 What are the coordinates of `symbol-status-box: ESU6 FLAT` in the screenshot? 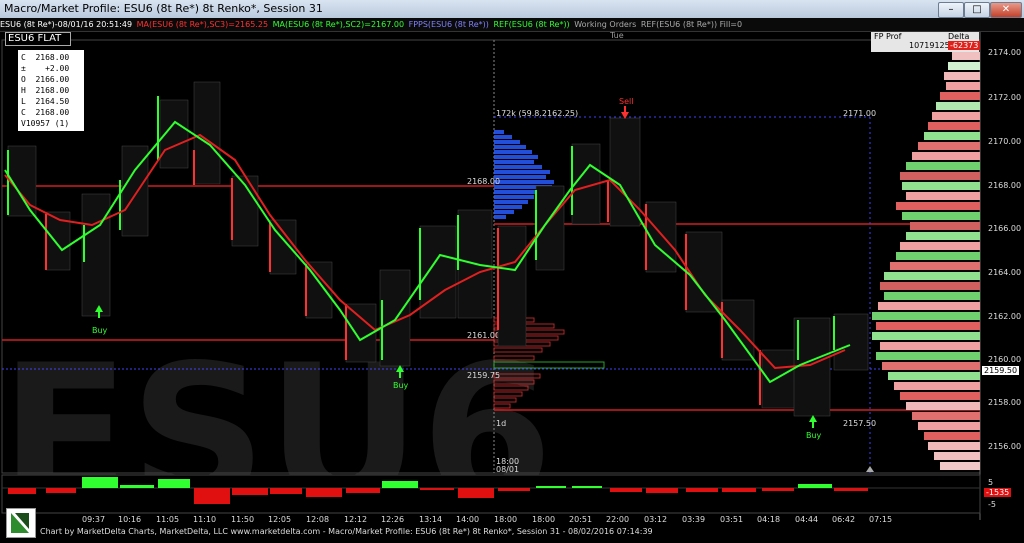 It's located at (38, 39).